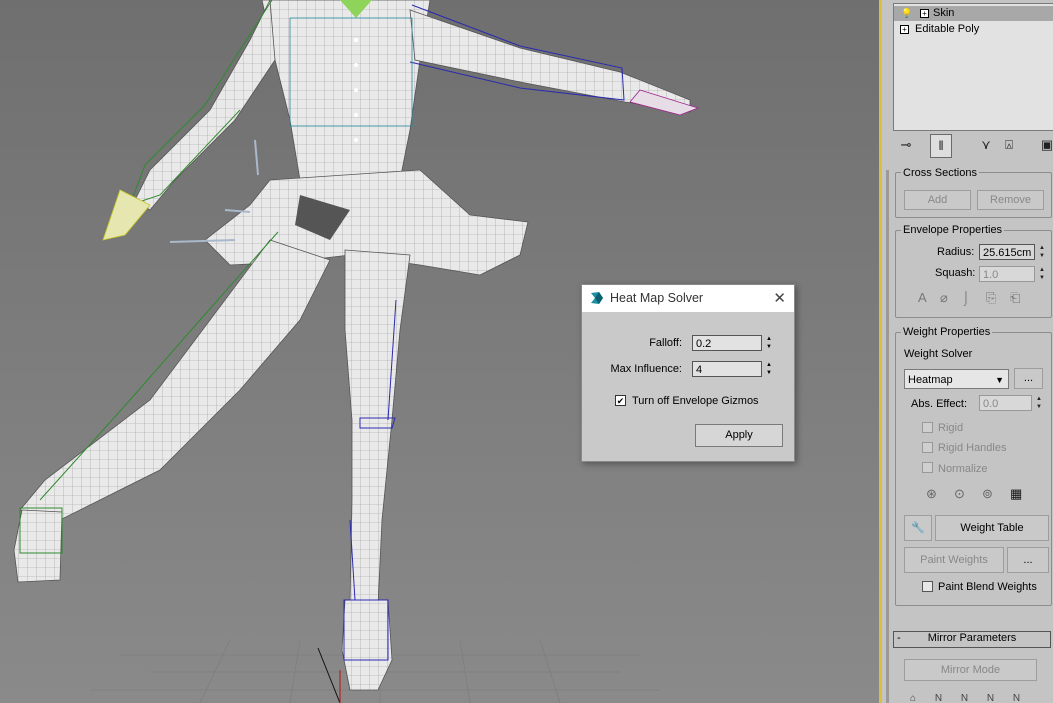 Image resolution: width=1053 pixels, height=703 pixels. I want to click on exclude-vertices-icon: ⊛, so click(931, 494).